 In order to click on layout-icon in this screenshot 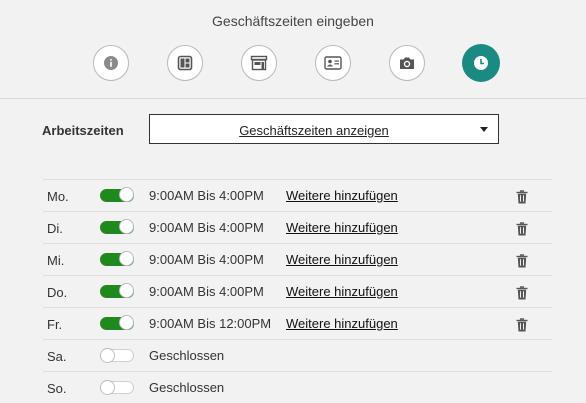, I will do `click(185, 63)`.